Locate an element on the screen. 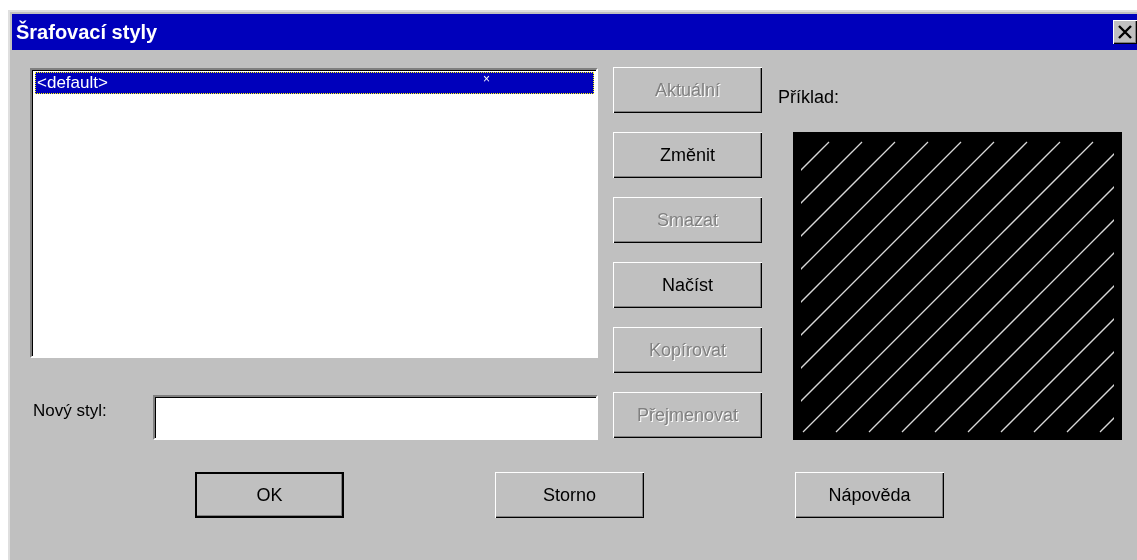 The width and height of the screenshot is (1137, 560). close-button is located at coordinates (1125, 32).